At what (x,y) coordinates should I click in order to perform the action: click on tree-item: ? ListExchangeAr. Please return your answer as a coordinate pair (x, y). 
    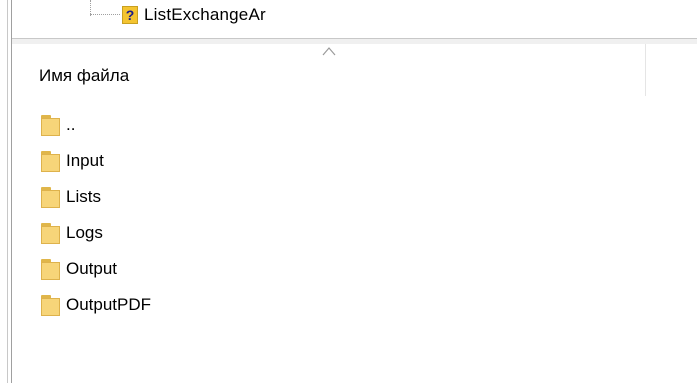
    Looking at the image, I should click on (178, 15).